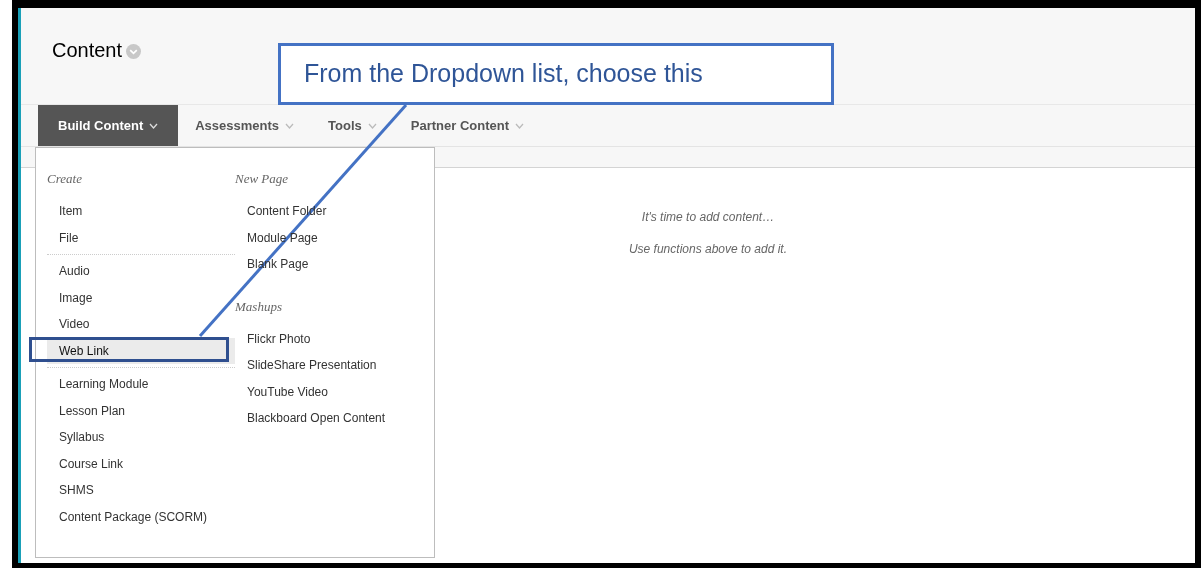  Describe the element at coordinates (87, 50) in the screenshot. I see `page-title: Content` at that location.